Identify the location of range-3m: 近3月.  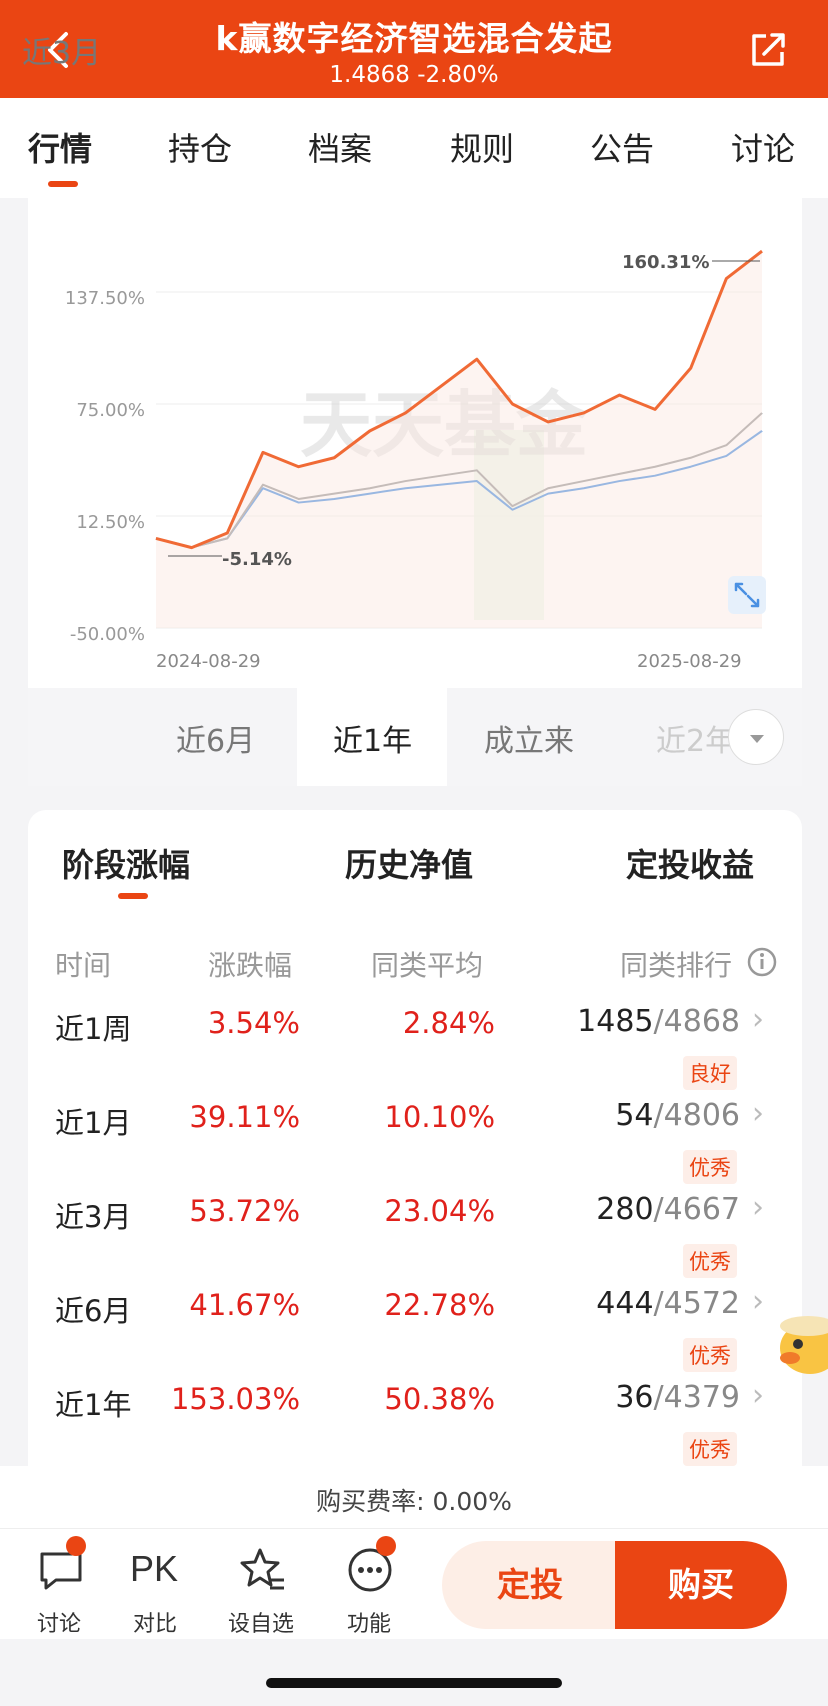
(61, 50).